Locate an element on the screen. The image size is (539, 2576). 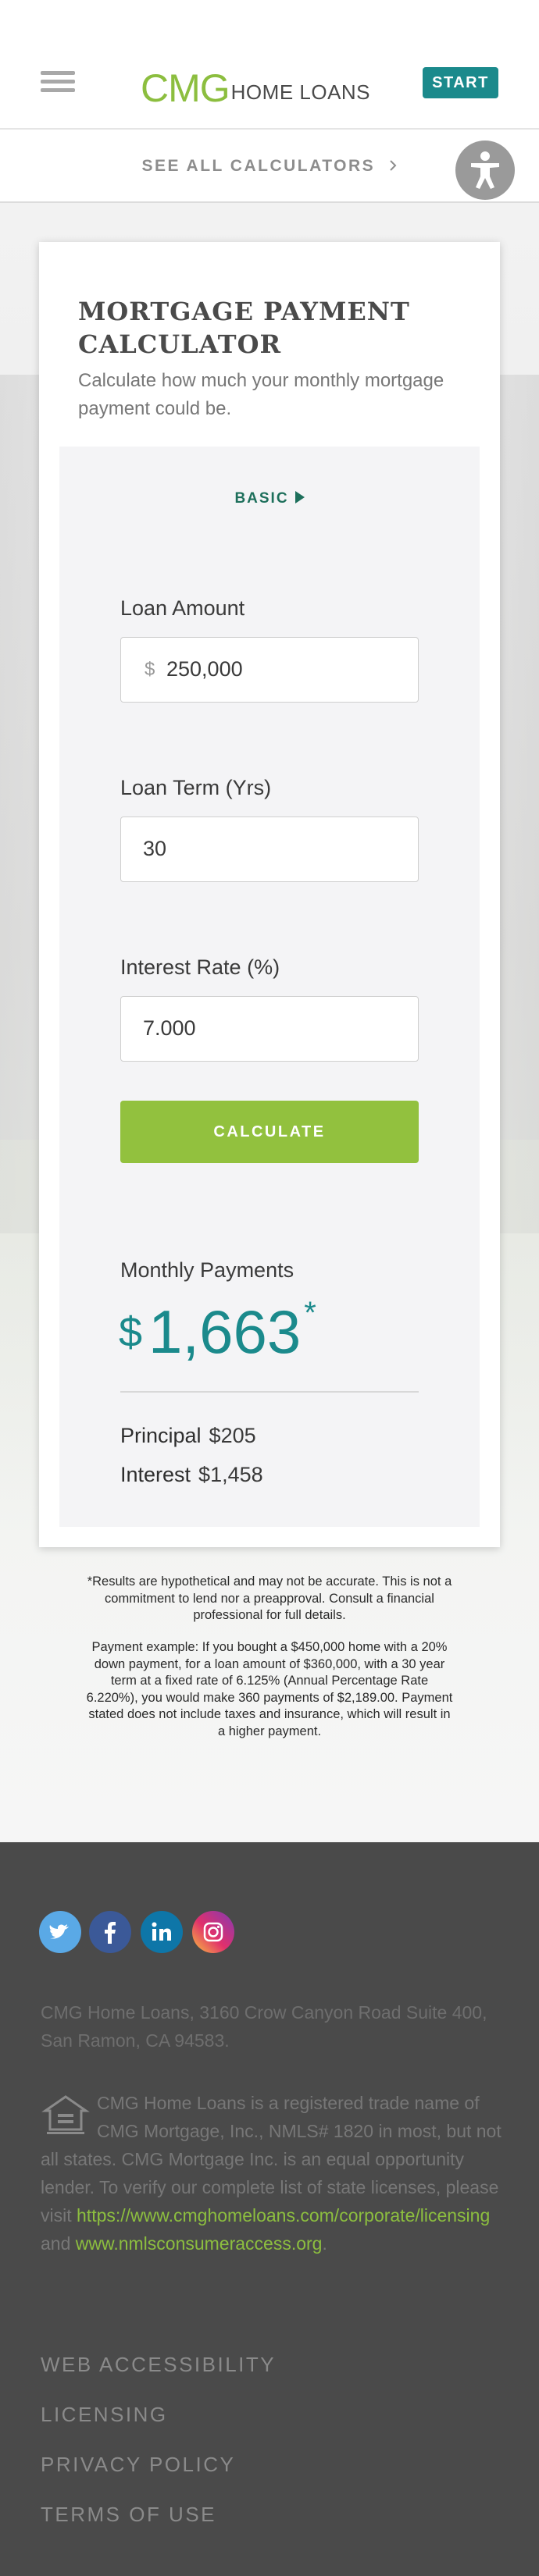
see-all-calculators-label: SEE ALL CALCULATORS is located at coordinates (258, 166).